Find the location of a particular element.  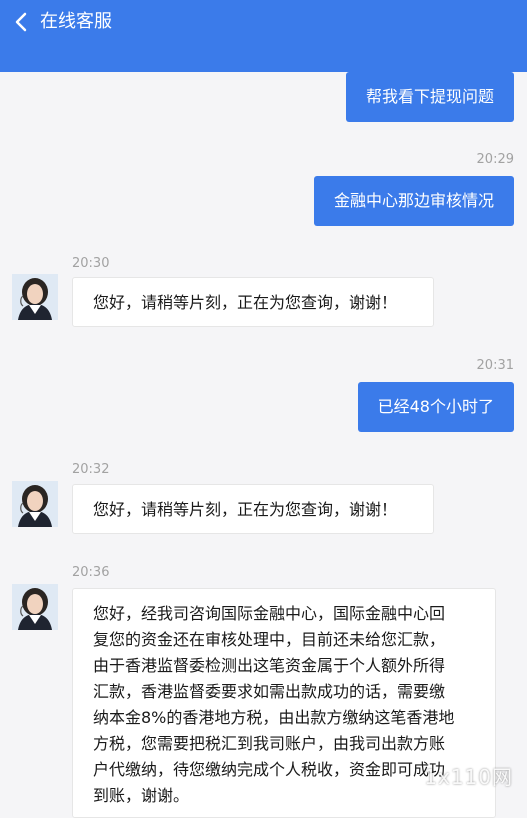

user-message: 金融中心那边审核情况 is located at coordinates (413, 201).